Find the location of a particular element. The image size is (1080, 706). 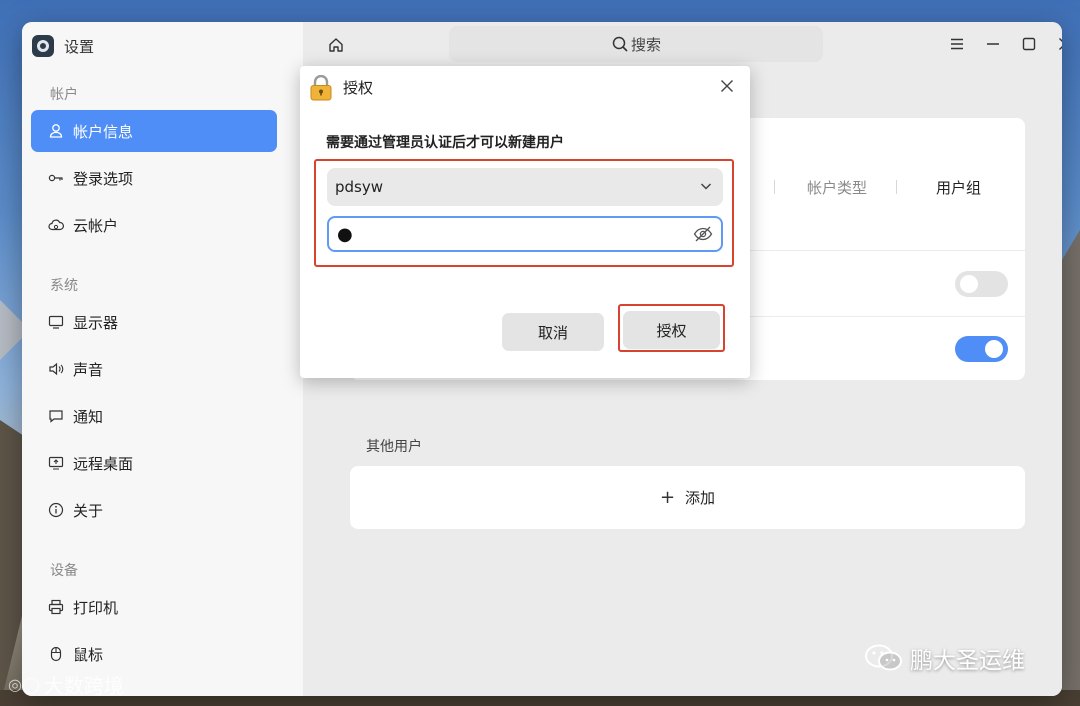

authorize-button: 授权 is located at coordinates (671, 330).